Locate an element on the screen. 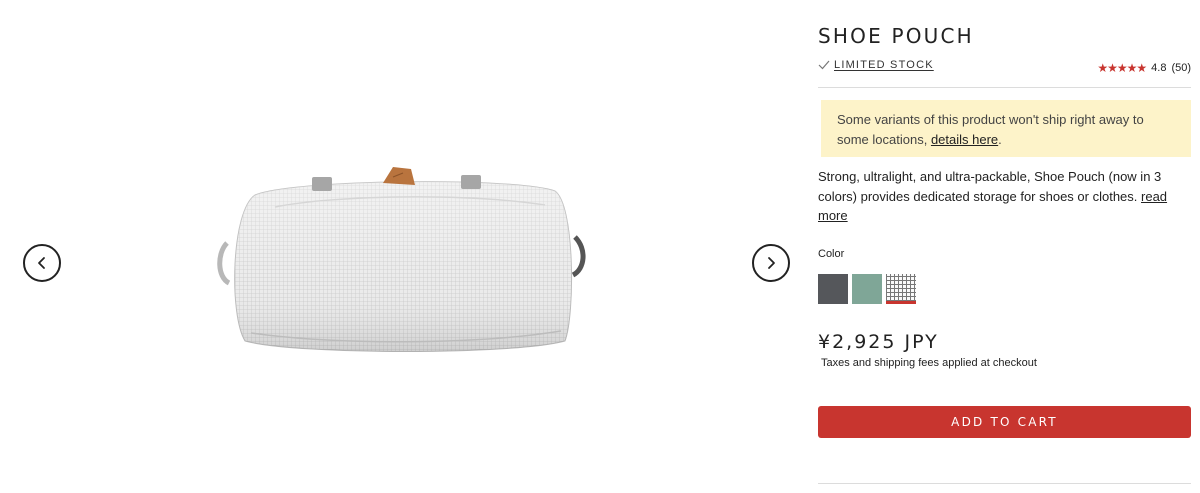 The width and height of the screenshot is (1200, 493). color-swatches is located at coordinates (867, 289).